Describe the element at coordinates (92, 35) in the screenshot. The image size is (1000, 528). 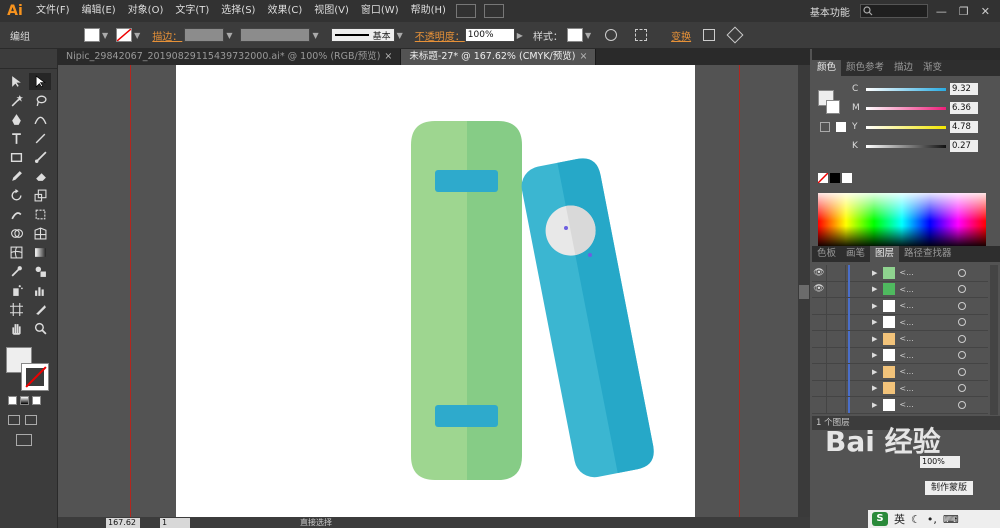
I see `fill-color-swatch` at that location.